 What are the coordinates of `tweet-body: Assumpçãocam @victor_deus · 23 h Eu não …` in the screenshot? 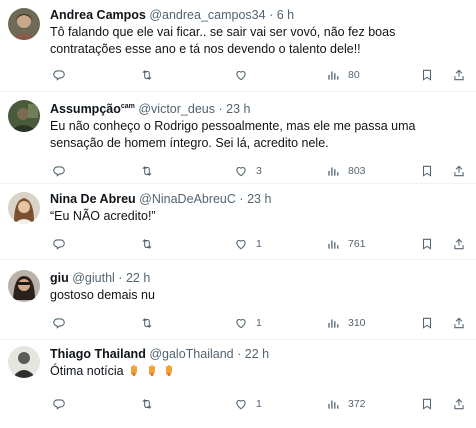 It's located at (259, 125).